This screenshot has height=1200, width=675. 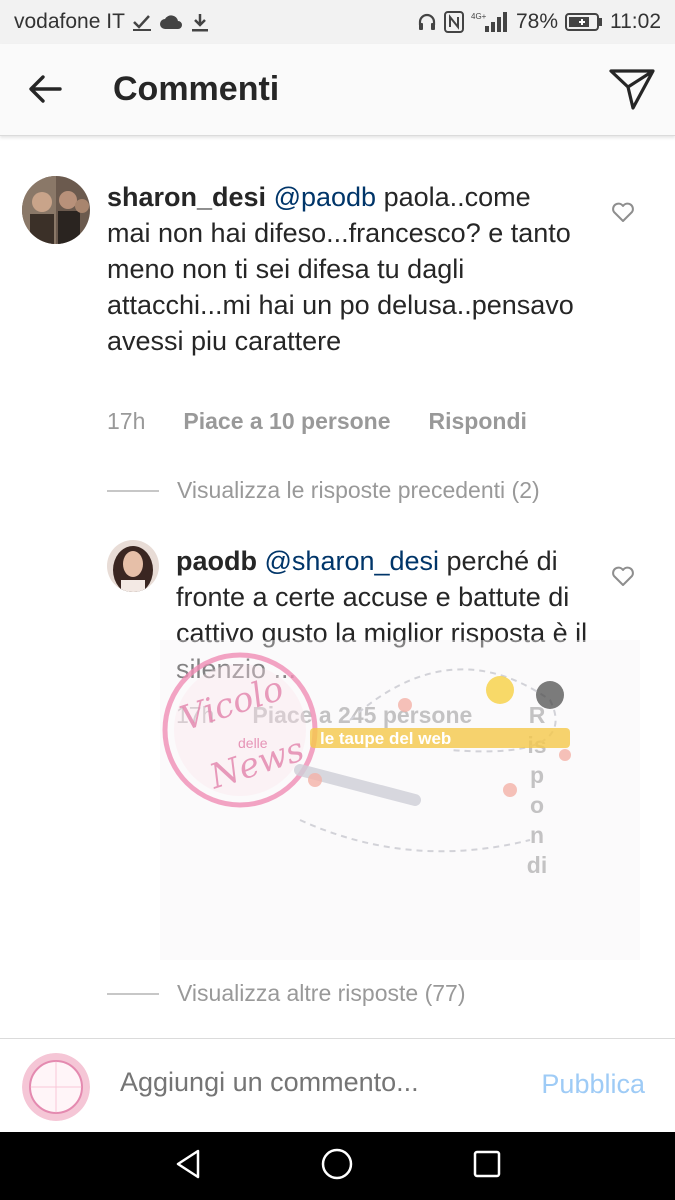 What do you see at coordinates (352, 561) in the screenshot?
I see `comment-mention: @sharon_desi` at bounding box center [352, 561].